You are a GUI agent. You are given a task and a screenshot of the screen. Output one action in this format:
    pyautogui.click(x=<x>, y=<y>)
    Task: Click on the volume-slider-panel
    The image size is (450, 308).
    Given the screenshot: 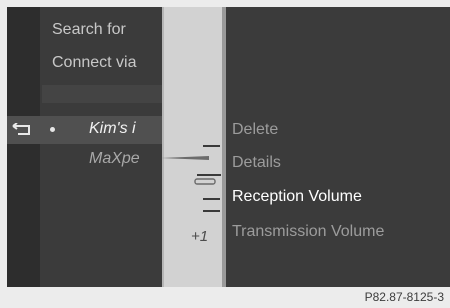 What is the action you would take?
    pyautogui.click(x=193, y=147)
    